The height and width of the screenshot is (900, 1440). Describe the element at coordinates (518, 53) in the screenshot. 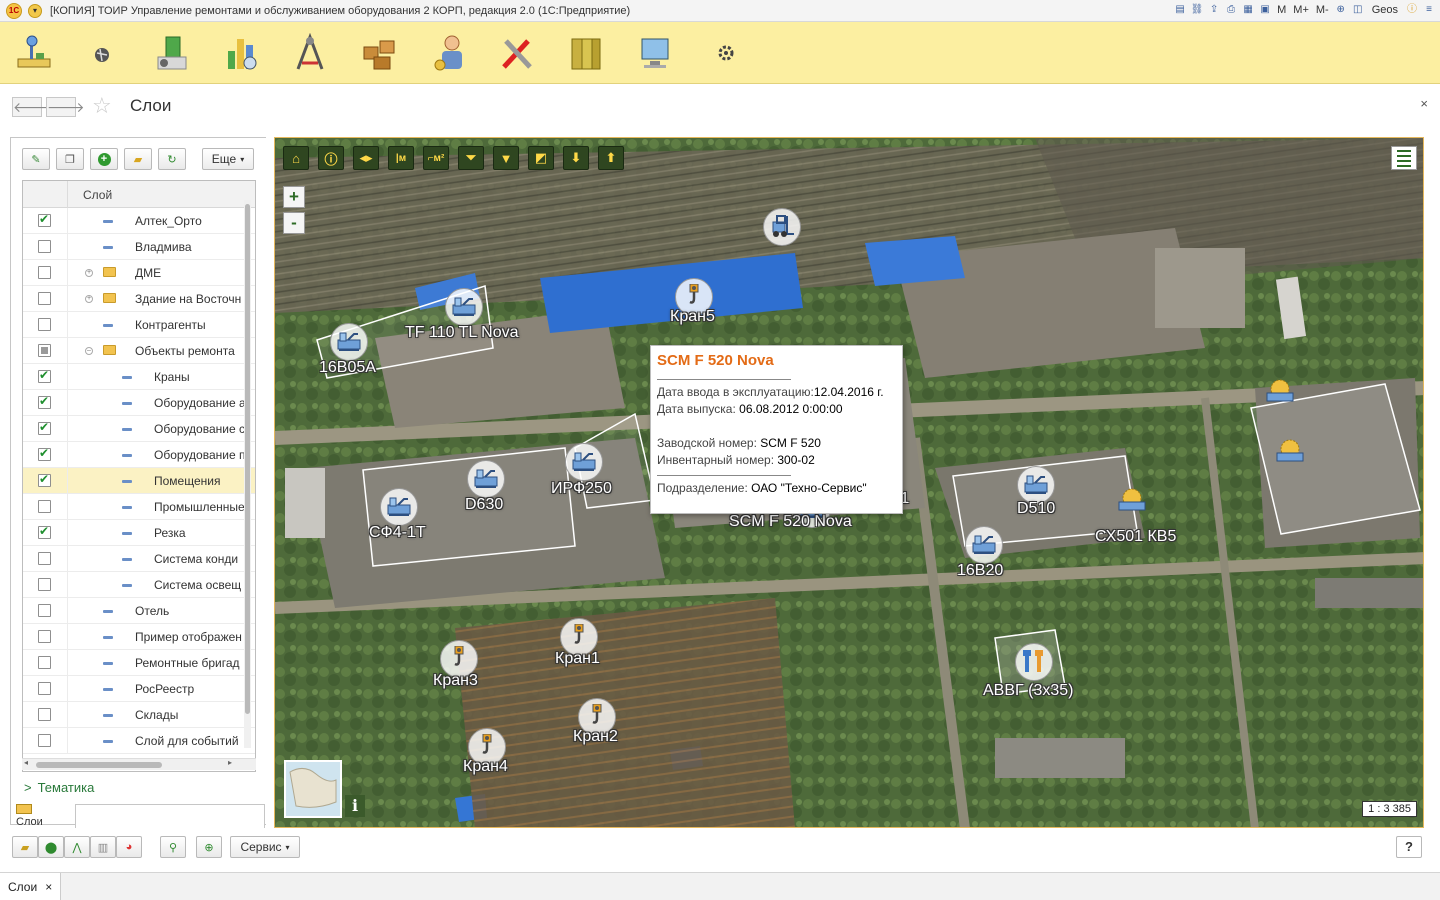

I see `tools-icon` at that location.